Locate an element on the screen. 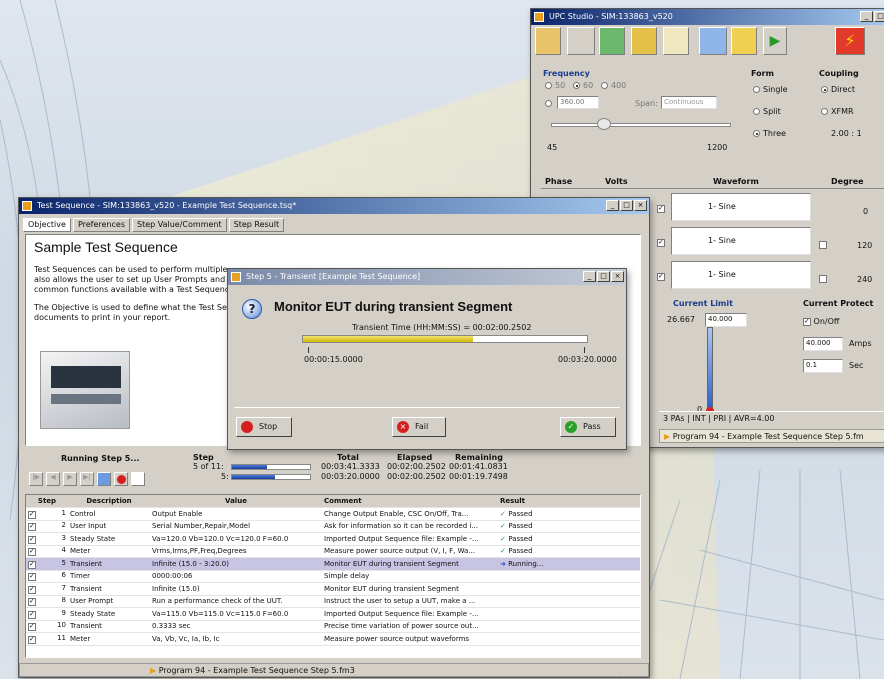 Image resolution: width=884 pixels, height=679 pixels. freq-60-radio: 60 is located at coordinates (583, 85).